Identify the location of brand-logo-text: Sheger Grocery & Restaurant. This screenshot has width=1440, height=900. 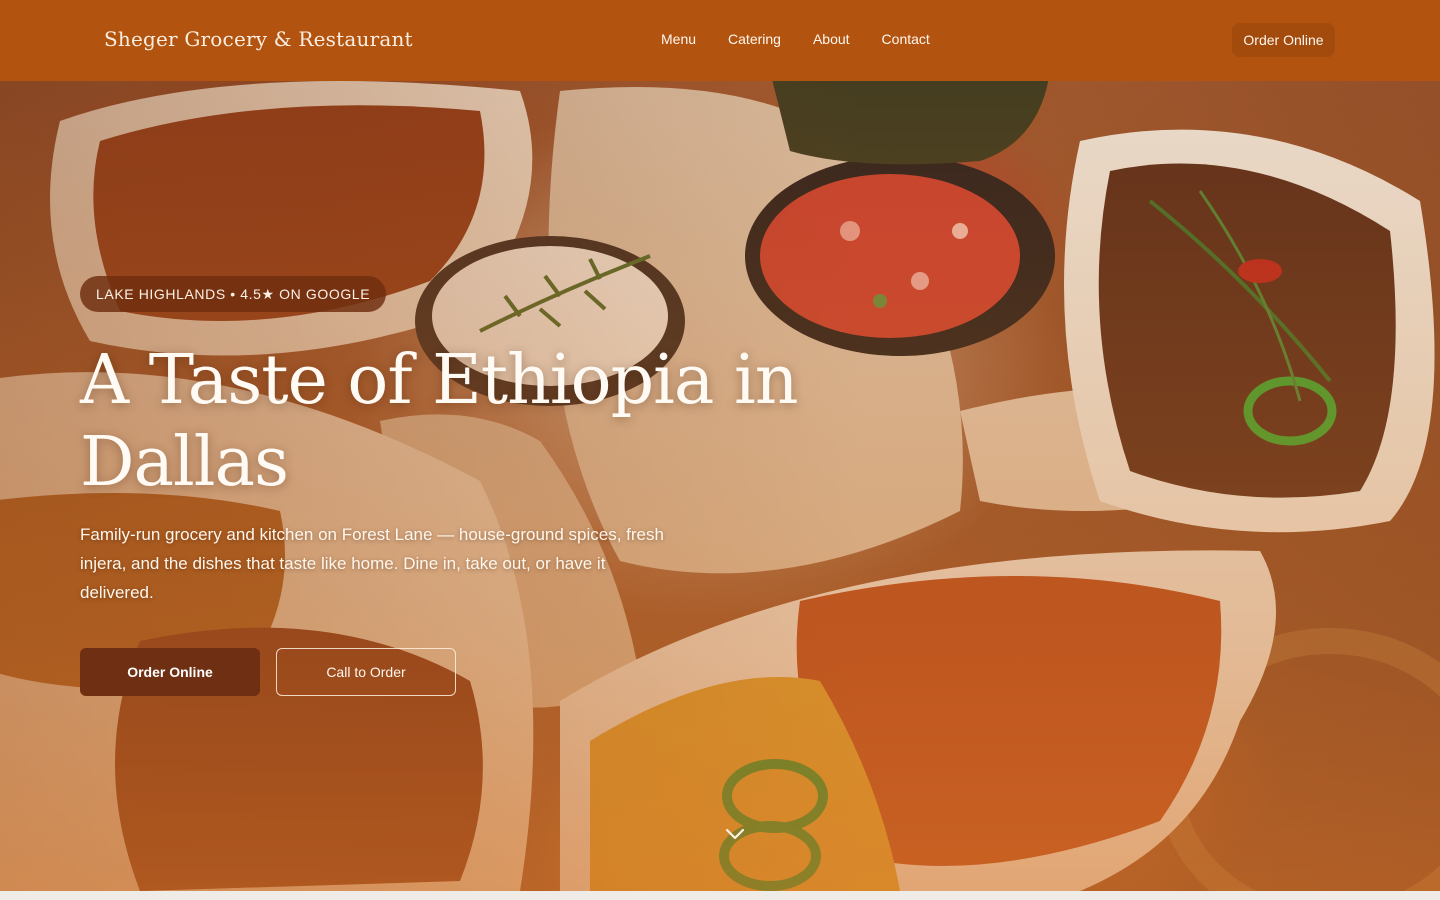
(258, 39).